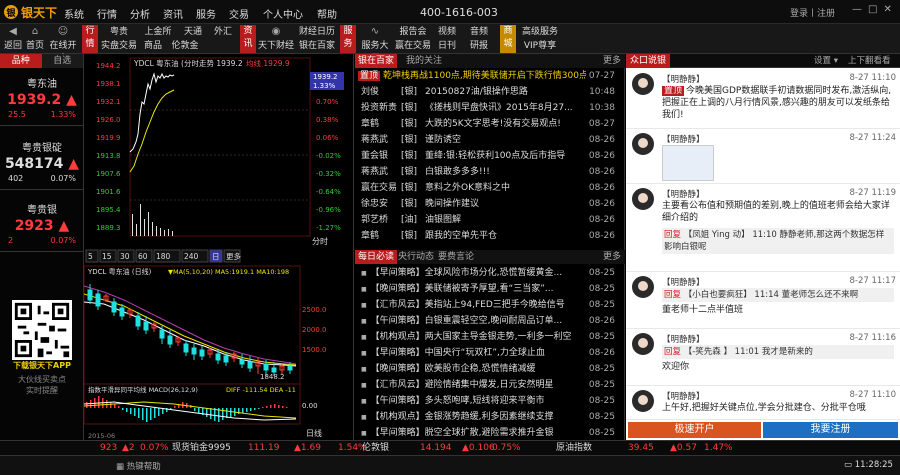 This screenshot has height=475, width=900. Describe the element at coordinates (694, 430) in the screenshot. I see `fast-open-account-button: 极速开户` at that location.